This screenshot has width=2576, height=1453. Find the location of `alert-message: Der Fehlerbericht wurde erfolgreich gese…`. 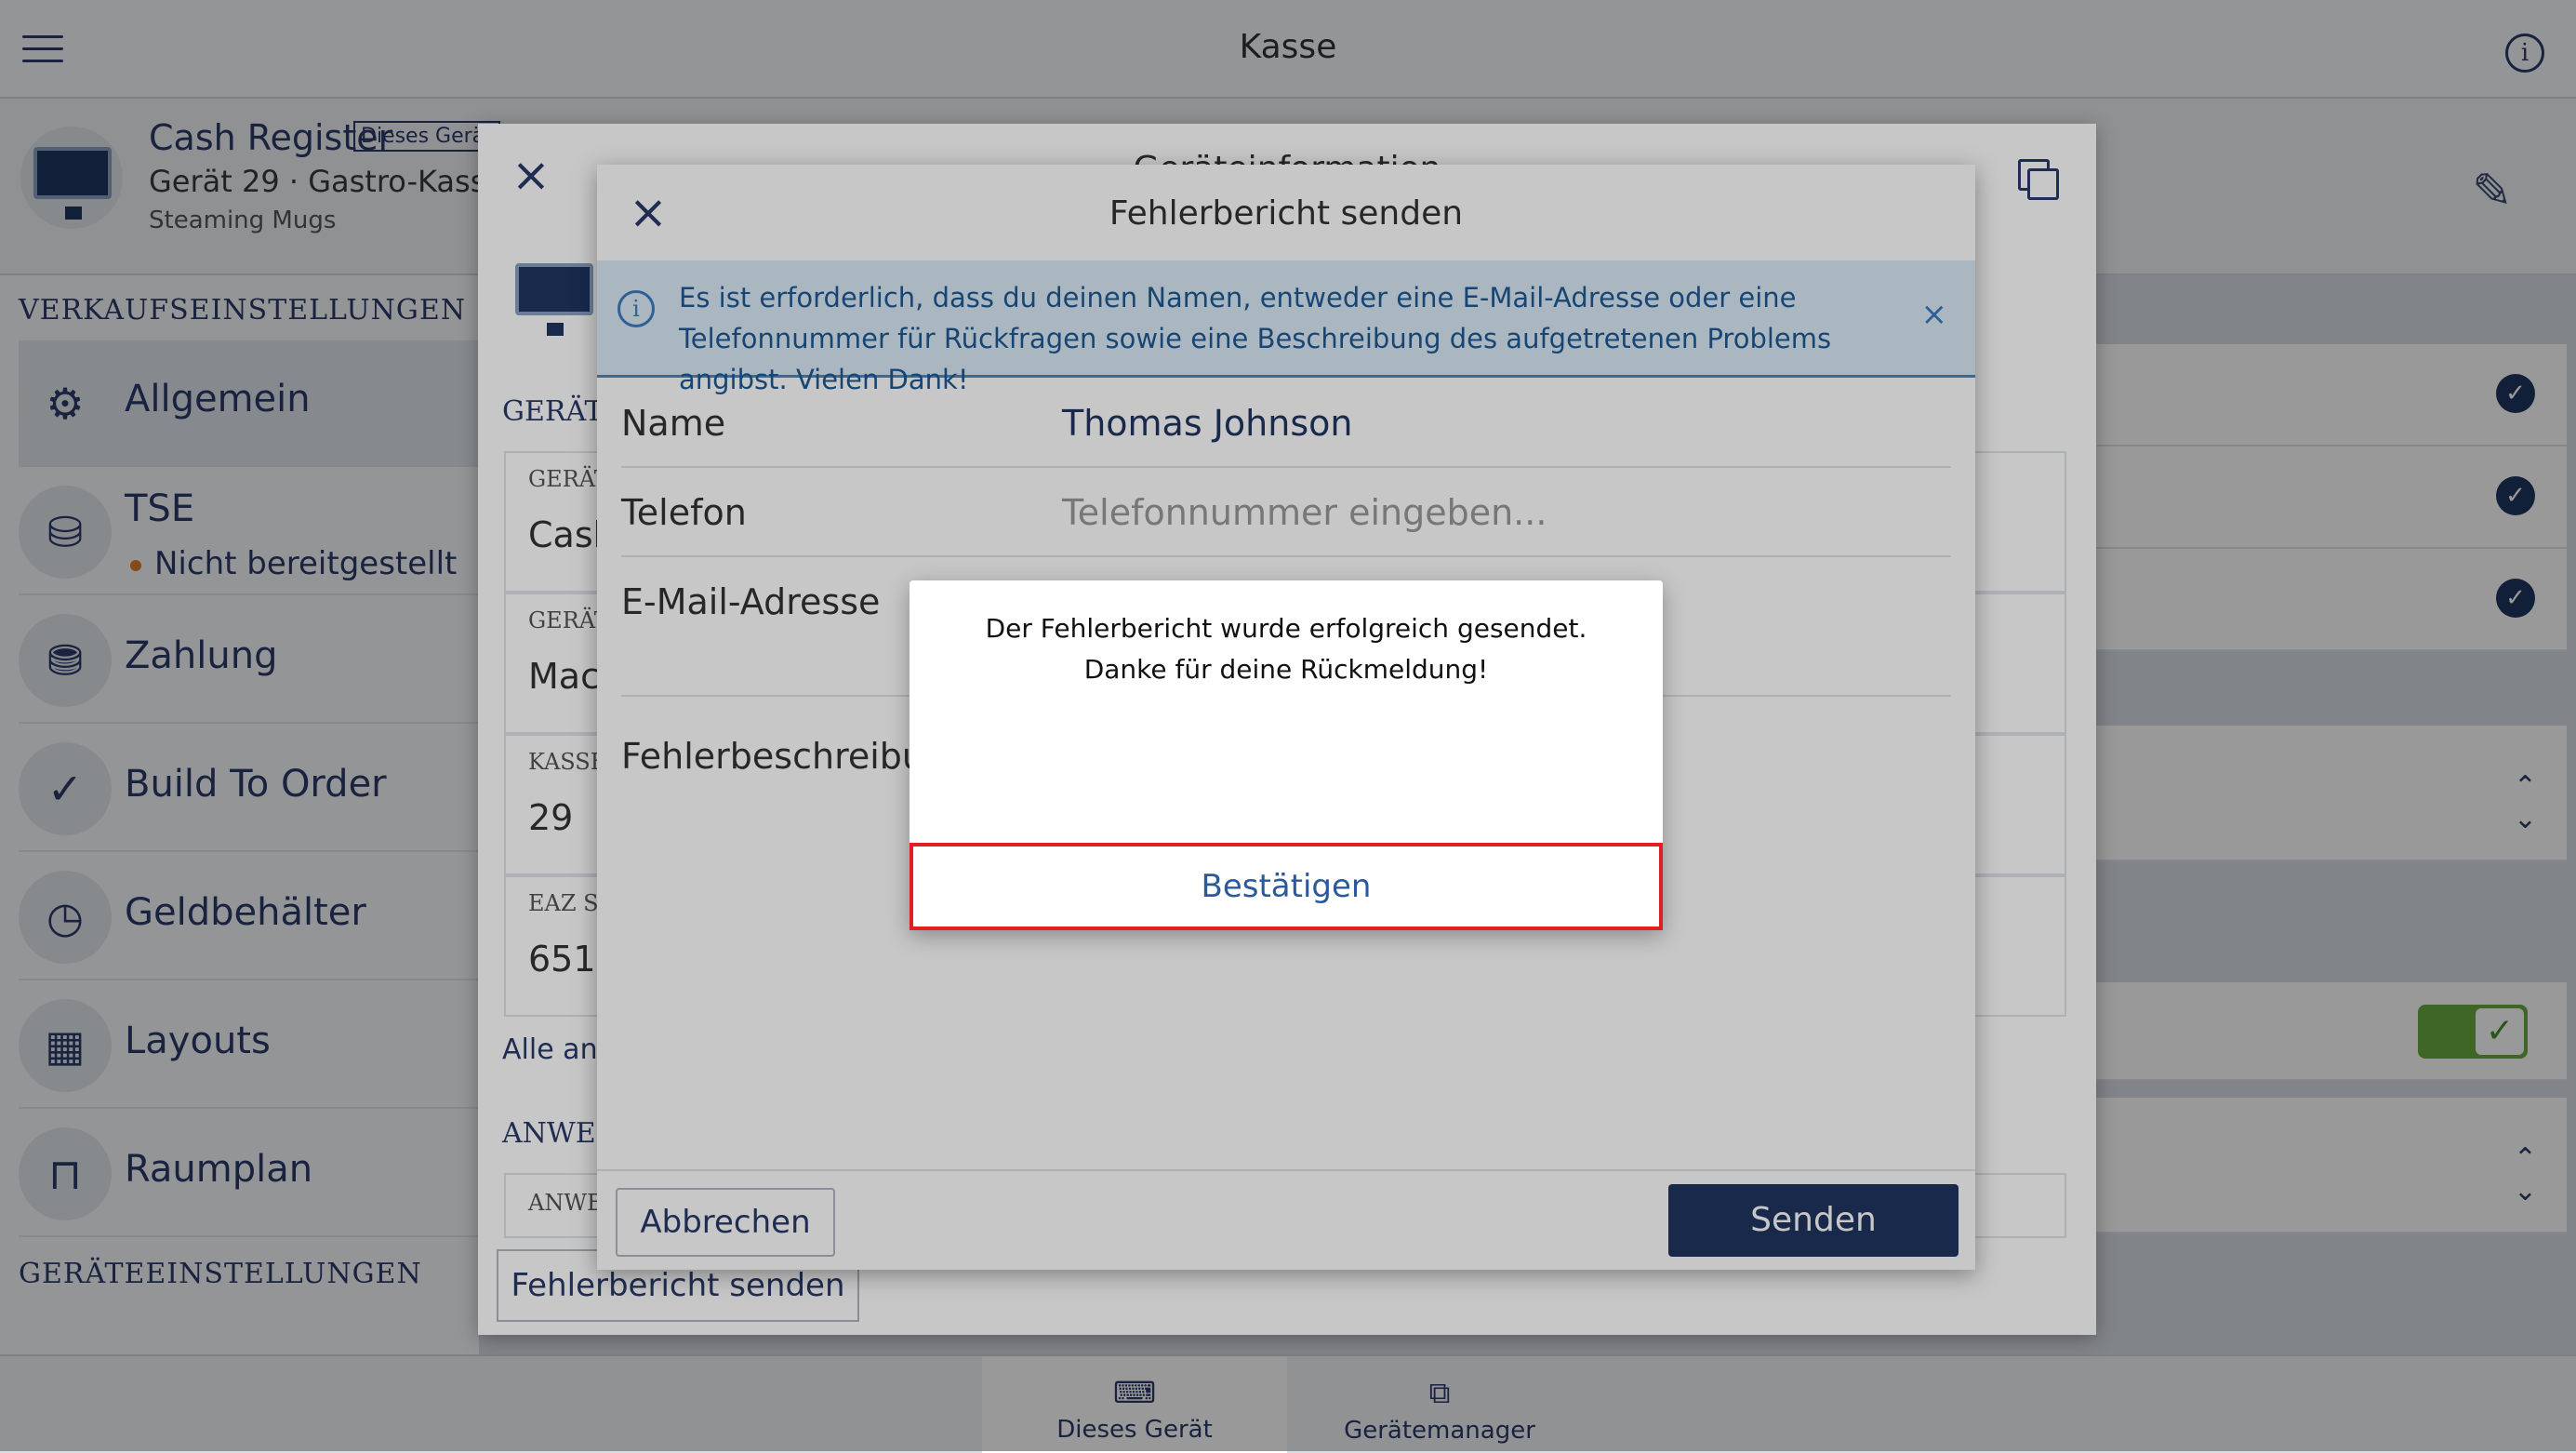

alert-message: Der Fehlerbericht wurde erfolgreich gese… is located at coordinates (1286, 649).